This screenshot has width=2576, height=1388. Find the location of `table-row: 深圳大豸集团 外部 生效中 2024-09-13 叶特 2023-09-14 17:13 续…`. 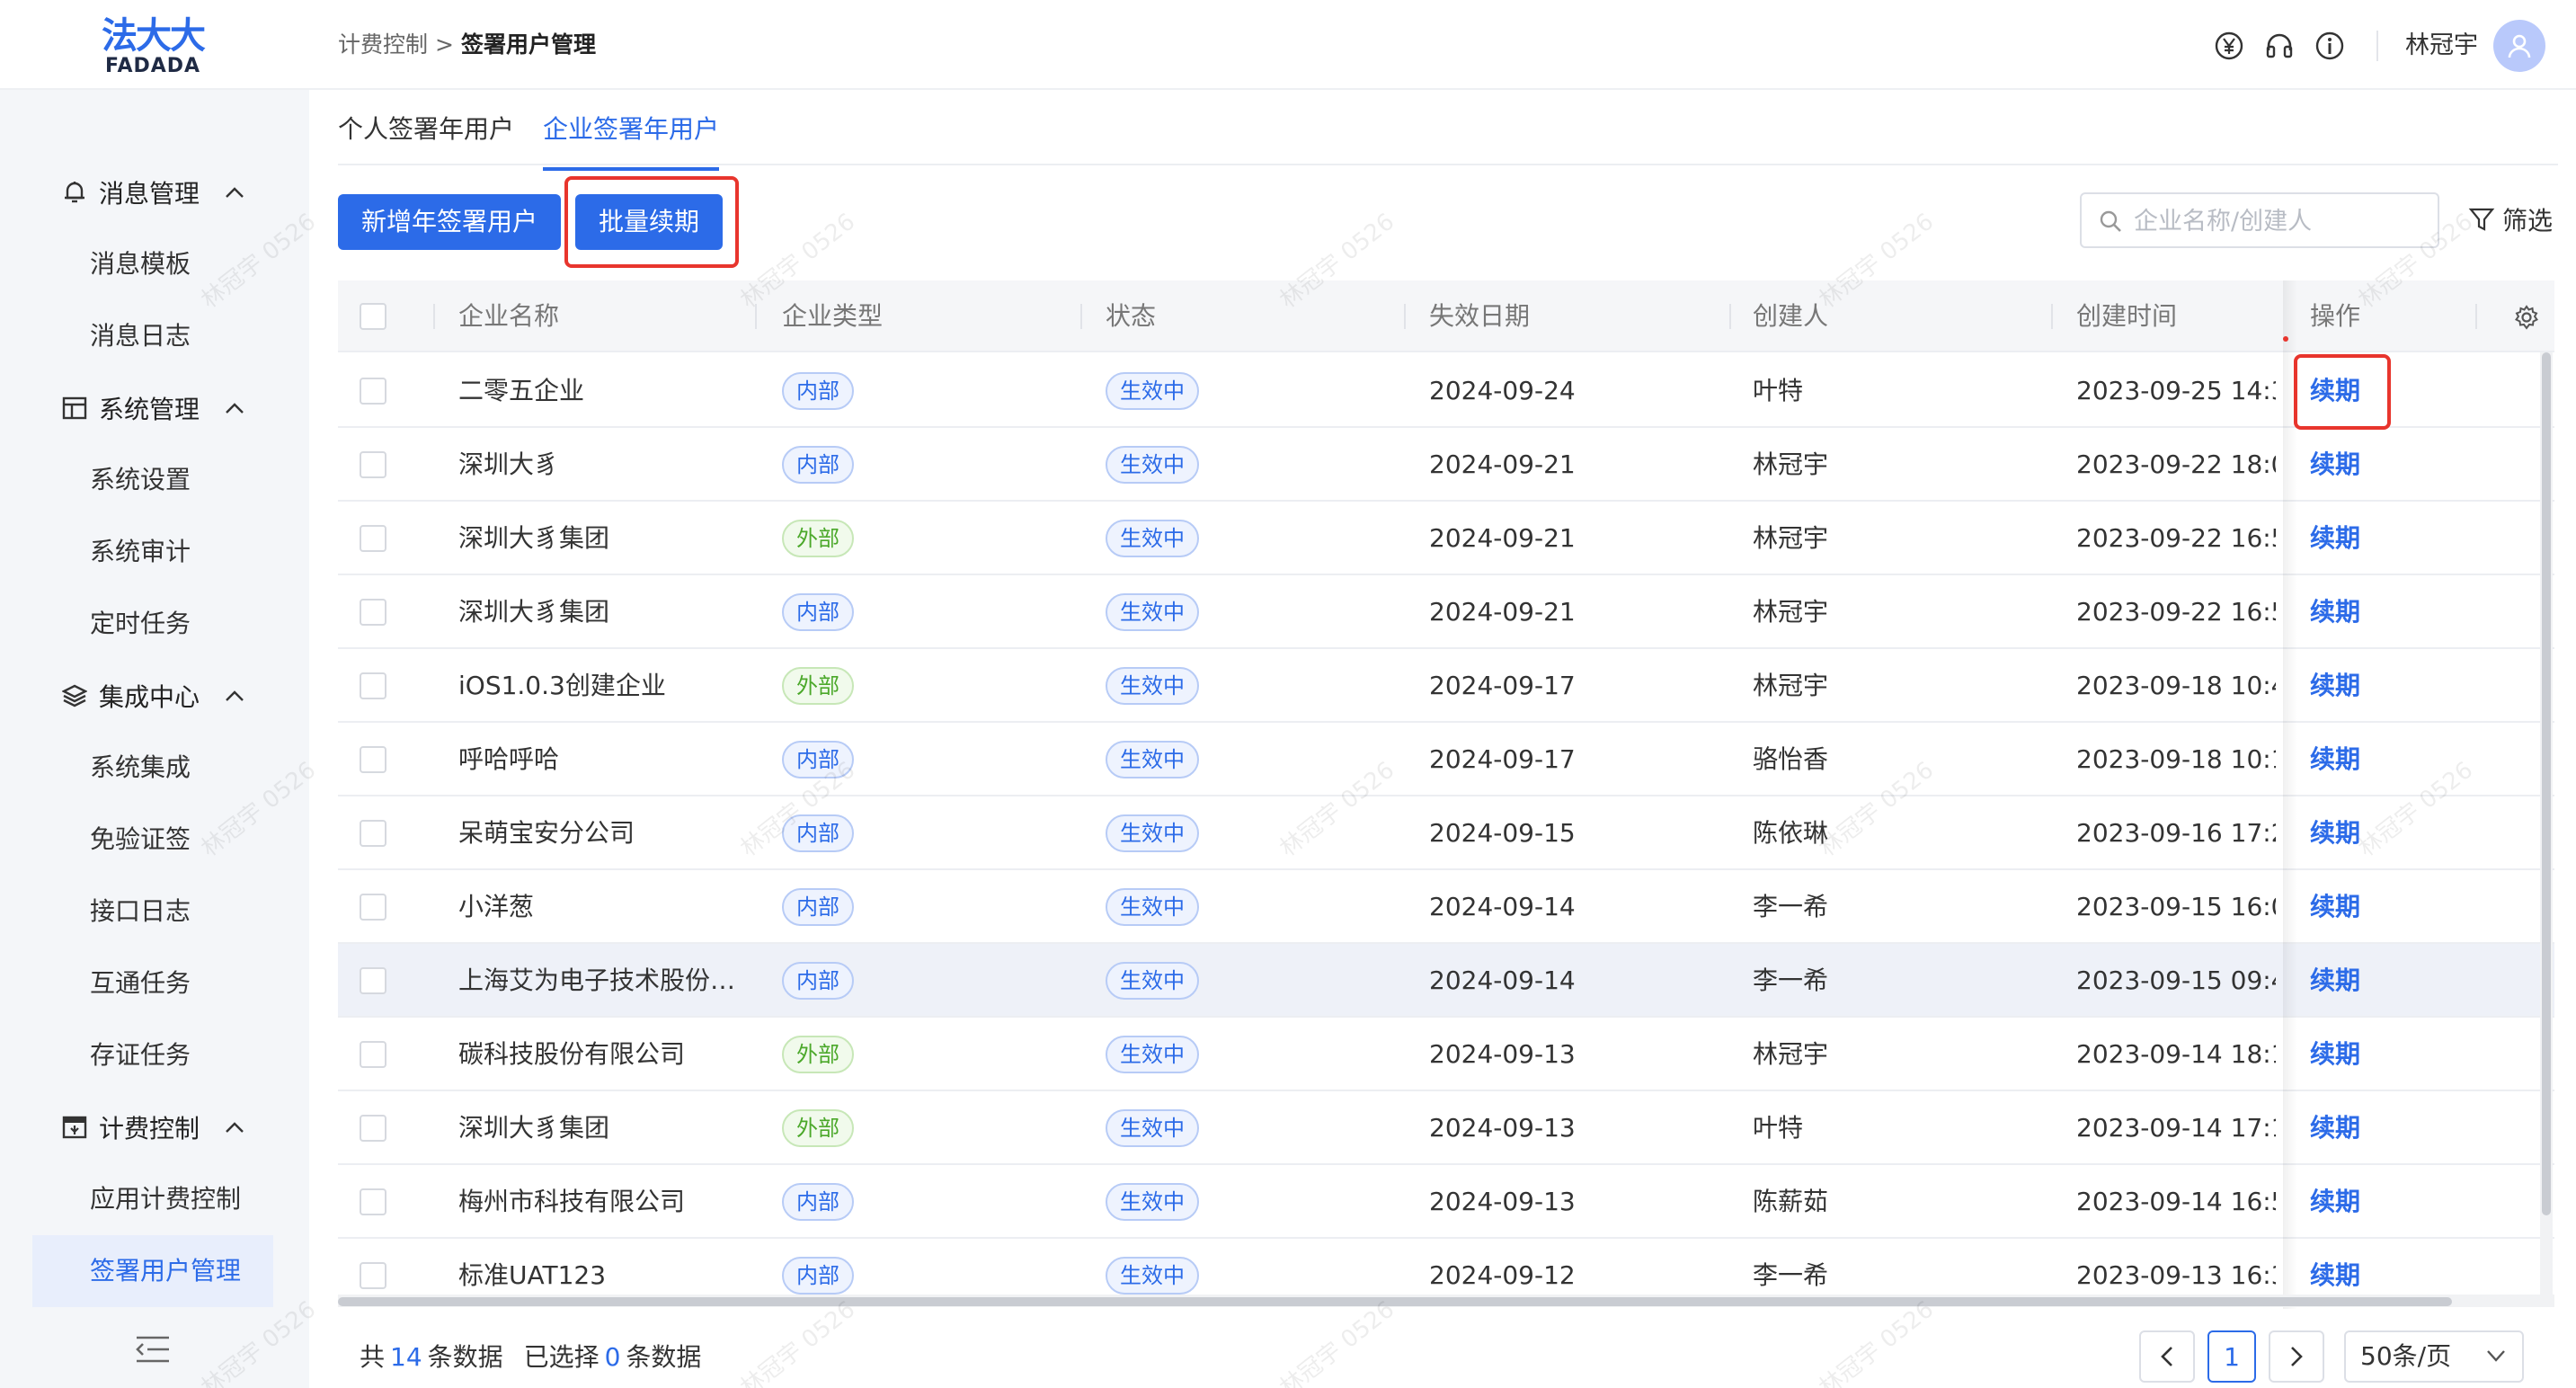

table-row: 深圳大豸集团 外部 生效中 2024-09-13 叶特 2023-09-14 17:13 续… is located at coordinates (1446, 1128).